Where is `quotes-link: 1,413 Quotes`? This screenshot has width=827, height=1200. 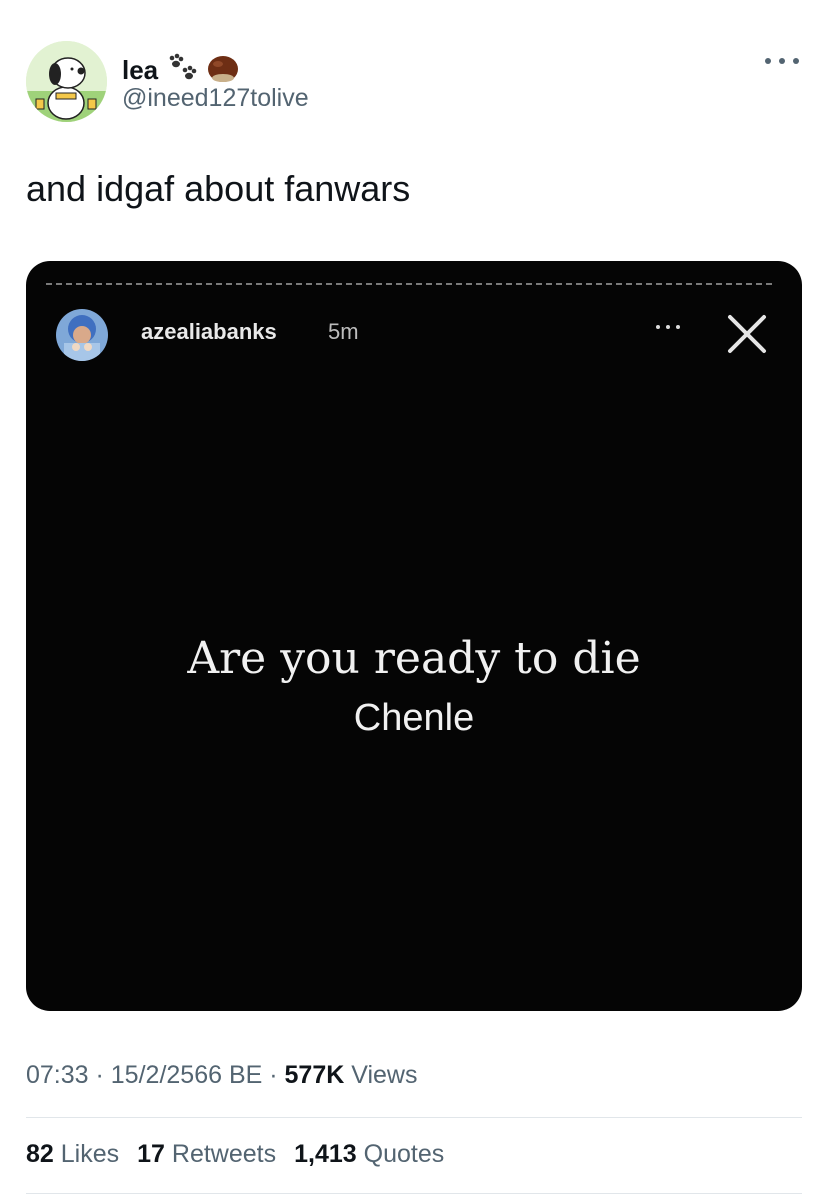 quotes-link: 1,413 Quotes is located at coordinates (369, 1154).